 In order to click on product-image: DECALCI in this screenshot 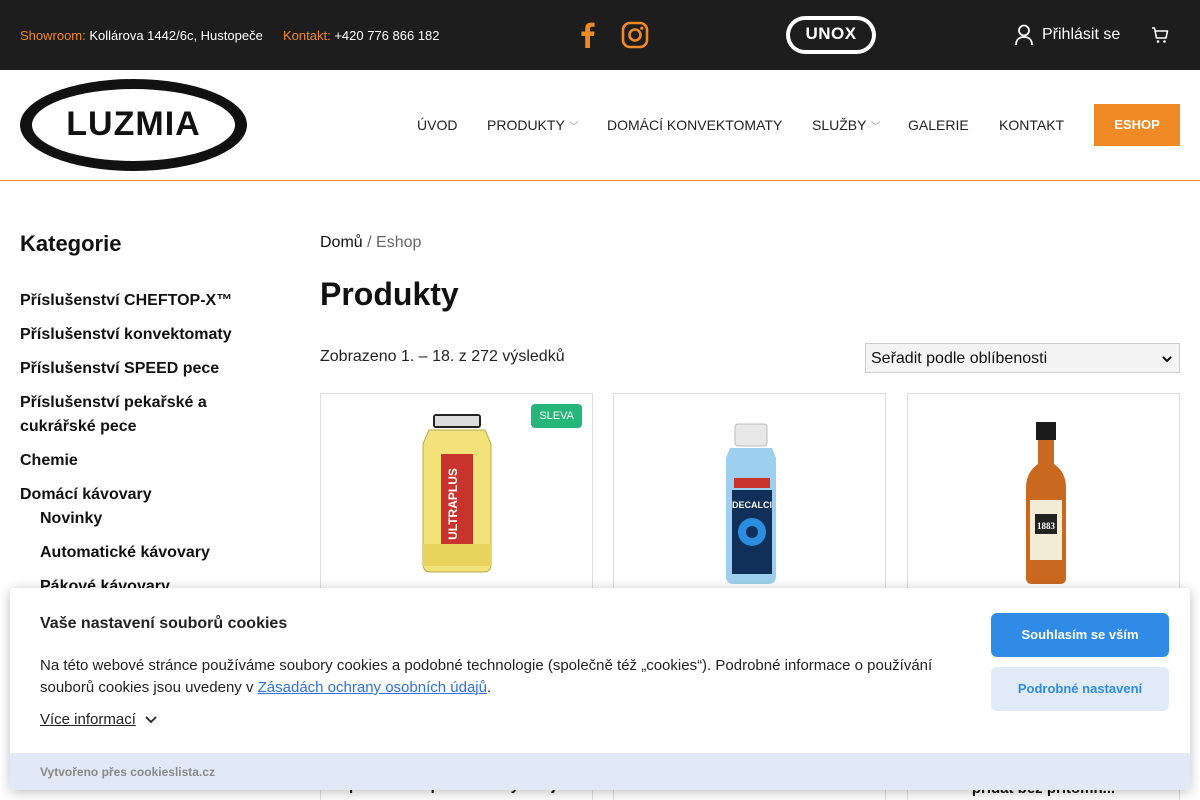, I will do `click(751, 503)`.